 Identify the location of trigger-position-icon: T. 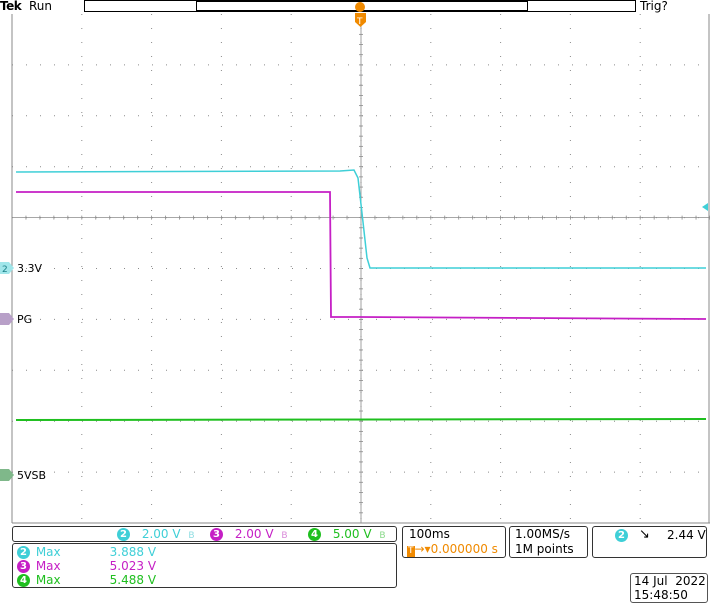
(411, 551).